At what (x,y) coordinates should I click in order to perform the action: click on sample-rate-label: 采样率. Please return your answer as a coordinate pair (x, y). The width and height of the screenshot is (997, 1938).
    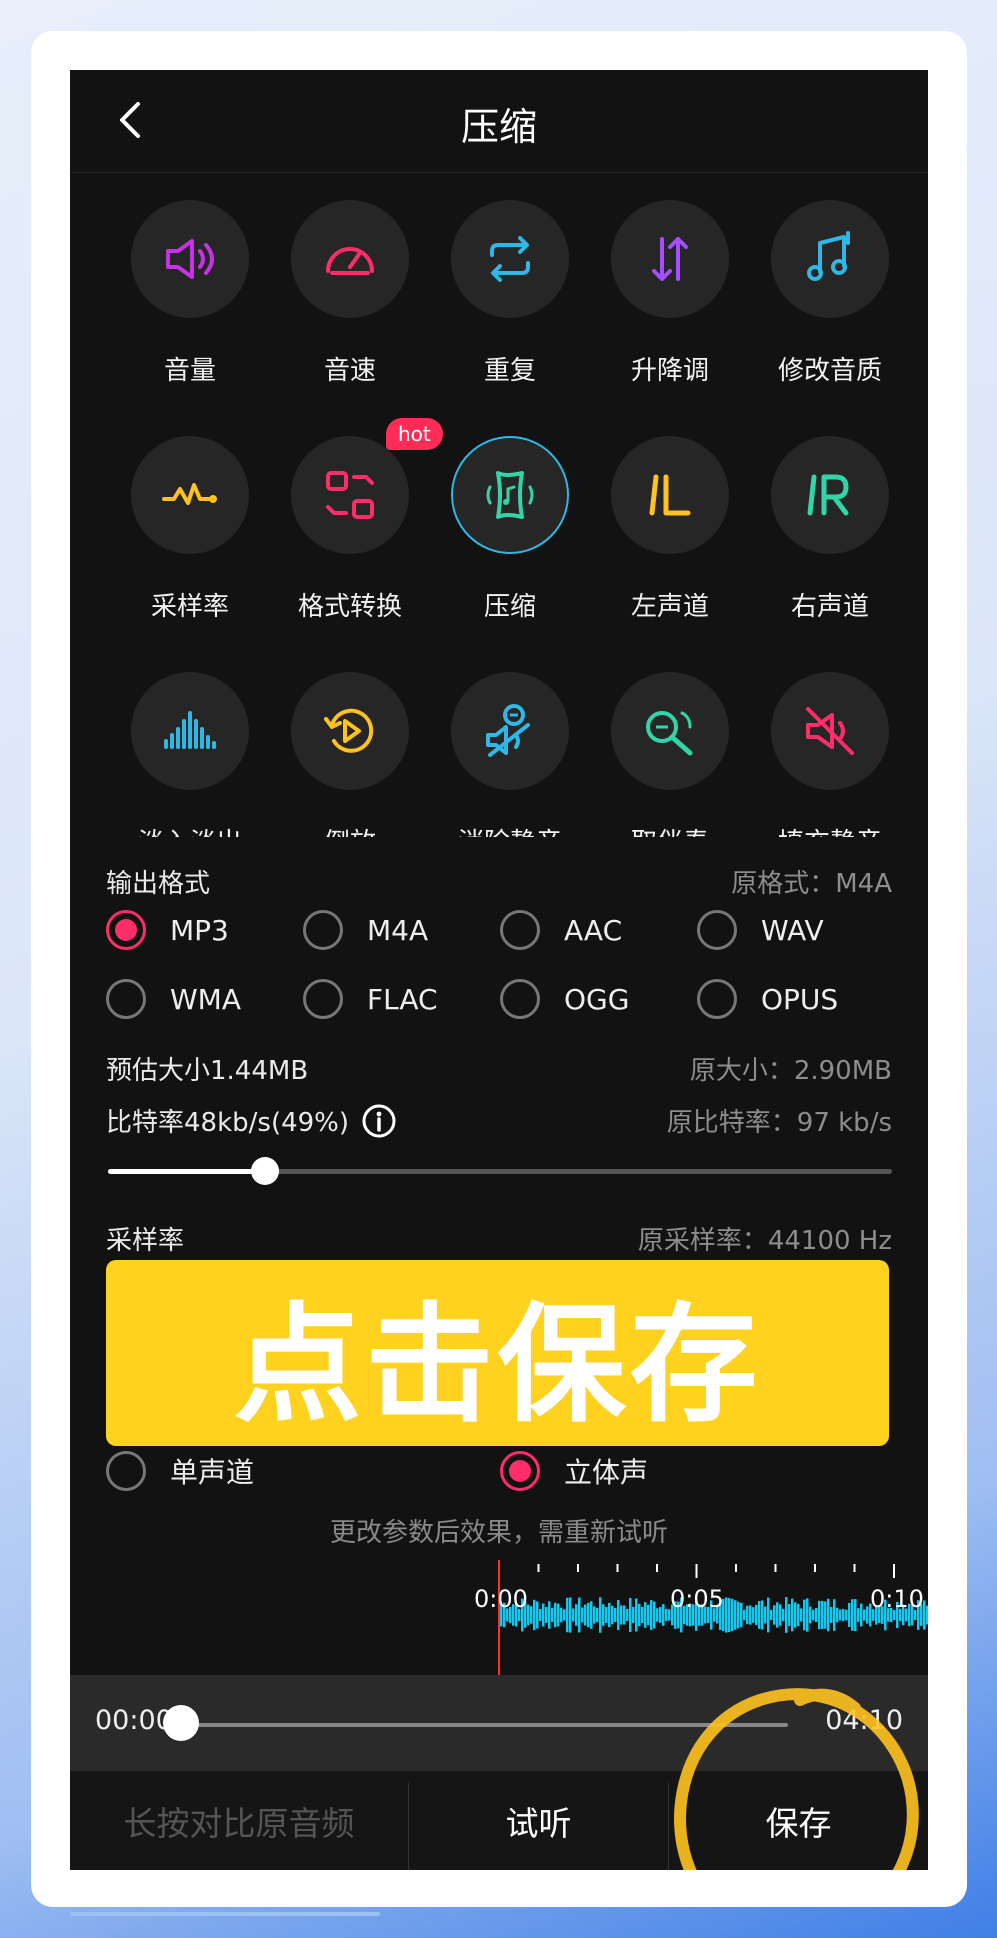
    Looking at the image, I should click on (145, 1241).